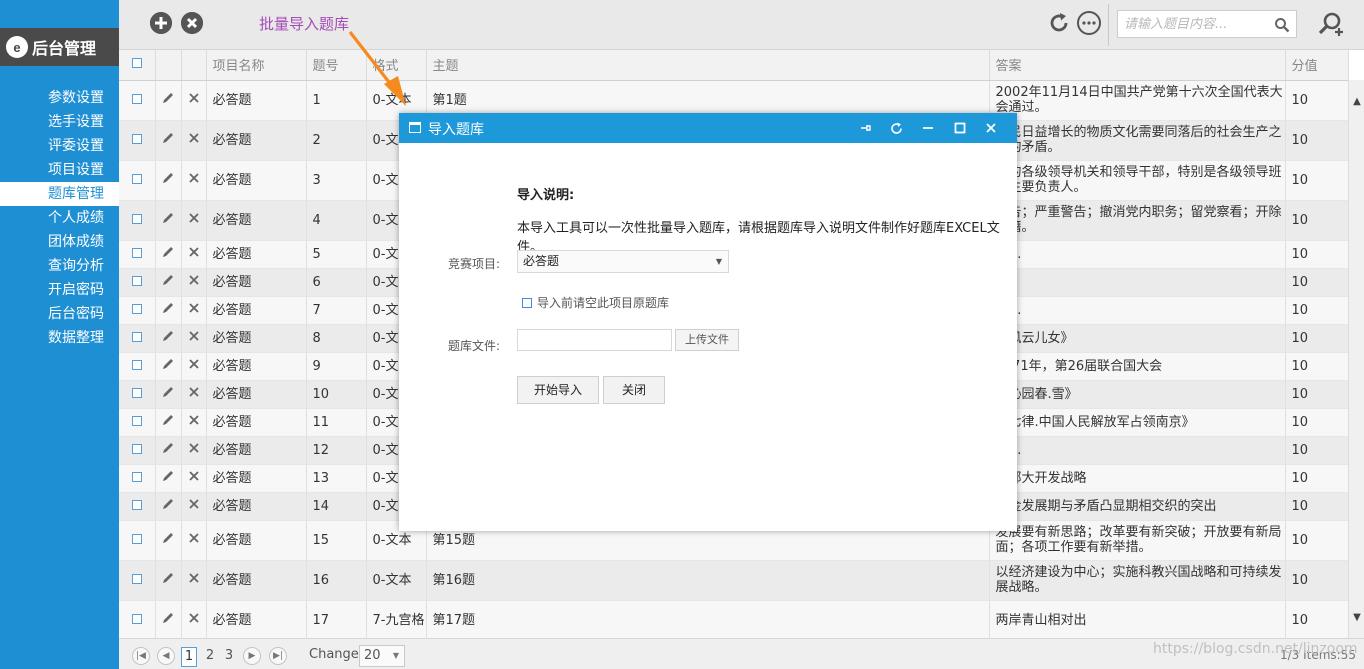 The image size is (1364, 669). What do you see at coordinates (1282, 25) in the screenshot?
I see `search-icon` at bounding box center [1282, 25].